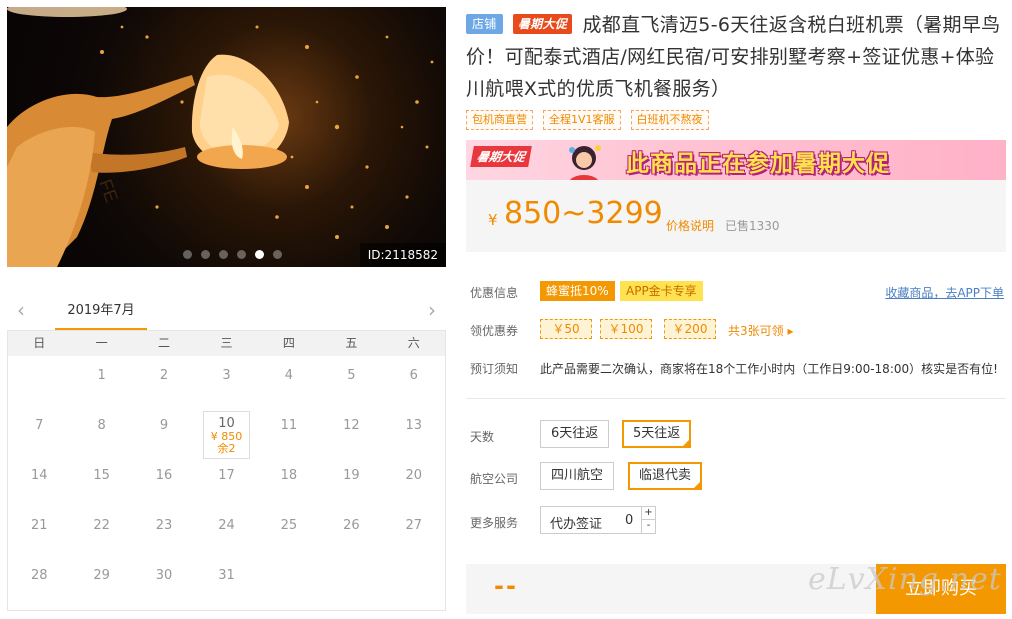 The height and width of the screenshot is (619, 1012). Describe the element at coordinates (164, 525) in the screenshot. I see `calendar-day: 23` at that location.